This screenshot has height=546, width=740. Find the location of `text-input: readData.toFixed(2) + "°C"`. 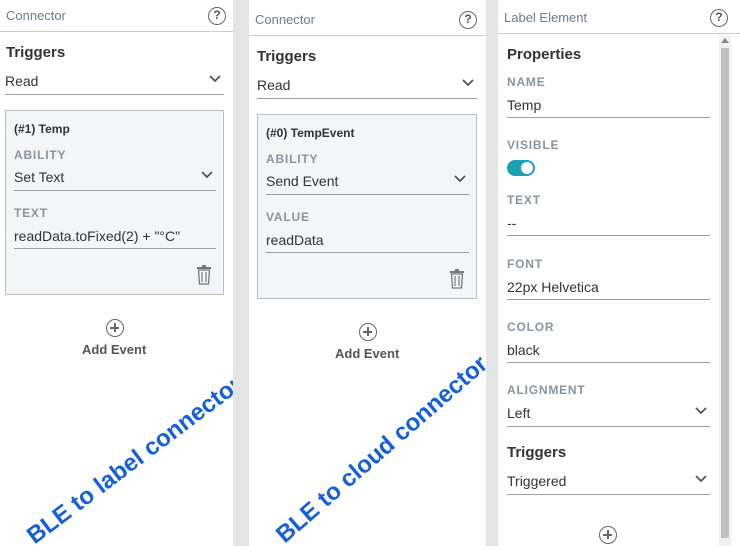

text-input: readData.toFixed(2) + "°C" is located at coordinates (115, 238).